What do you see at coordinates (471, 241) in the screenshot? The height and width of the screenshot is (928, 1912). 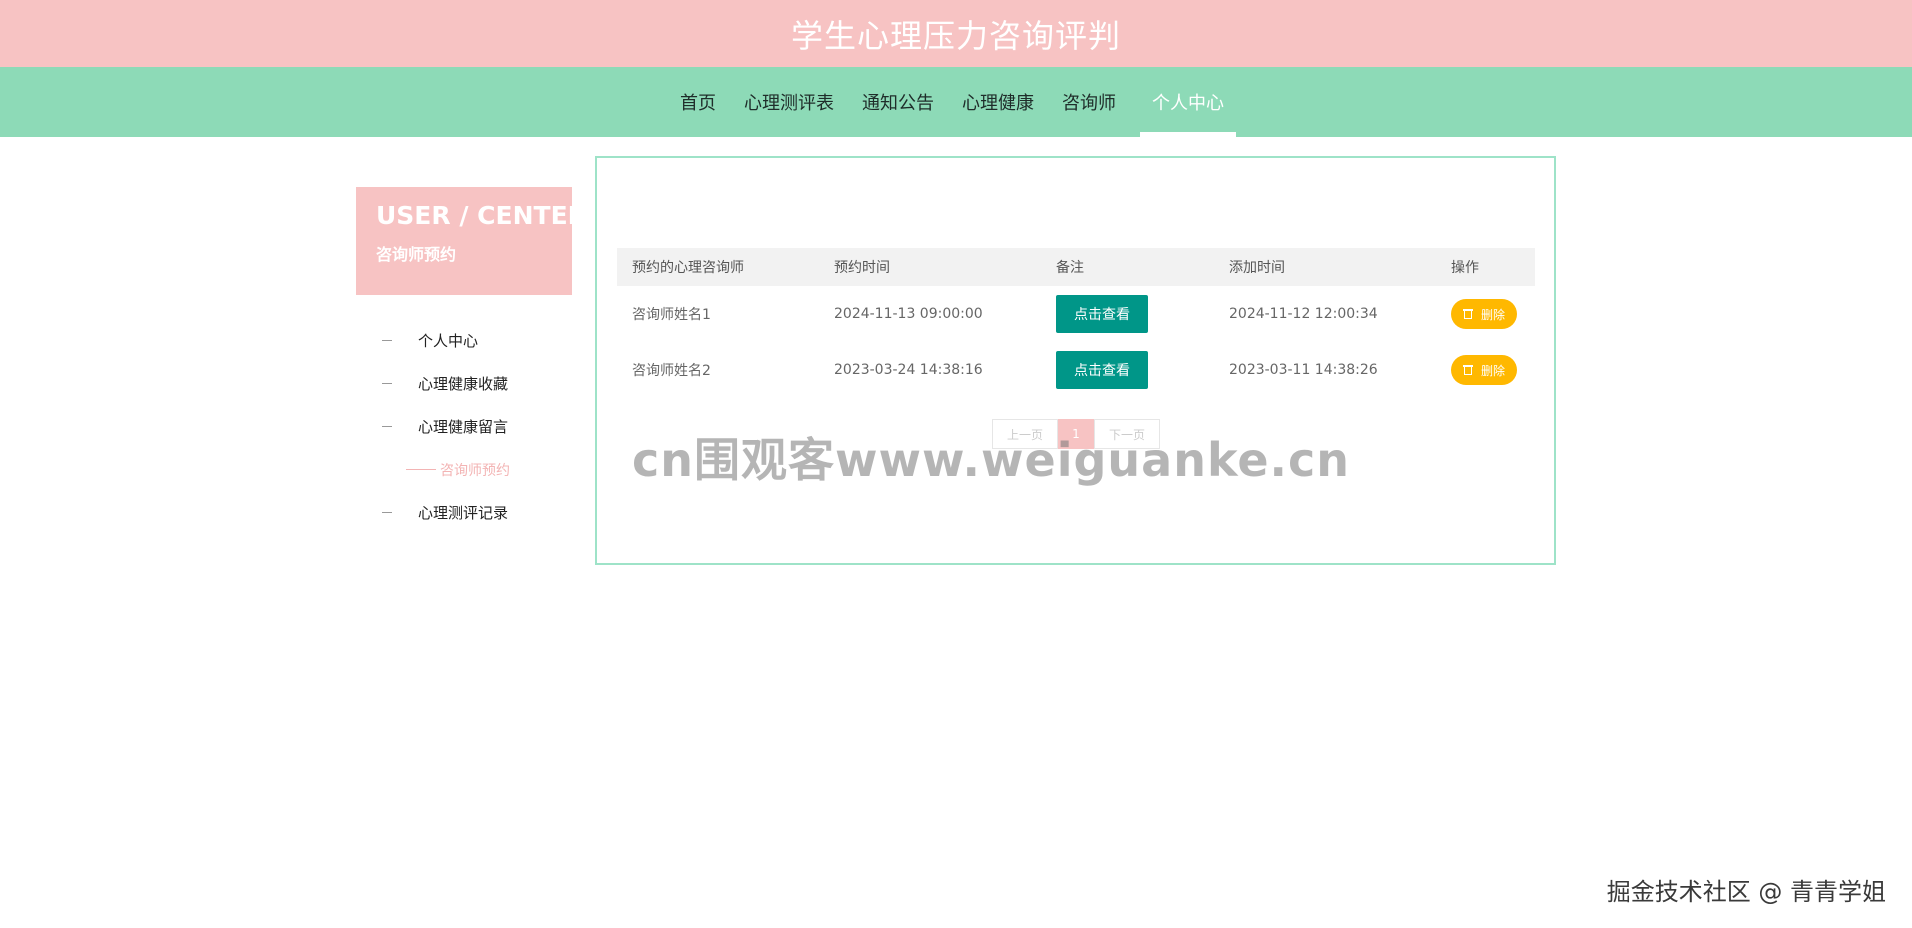 I see `sidebar-header: USER / CENTER 咨询师预约` at bounding box center [471, 241].